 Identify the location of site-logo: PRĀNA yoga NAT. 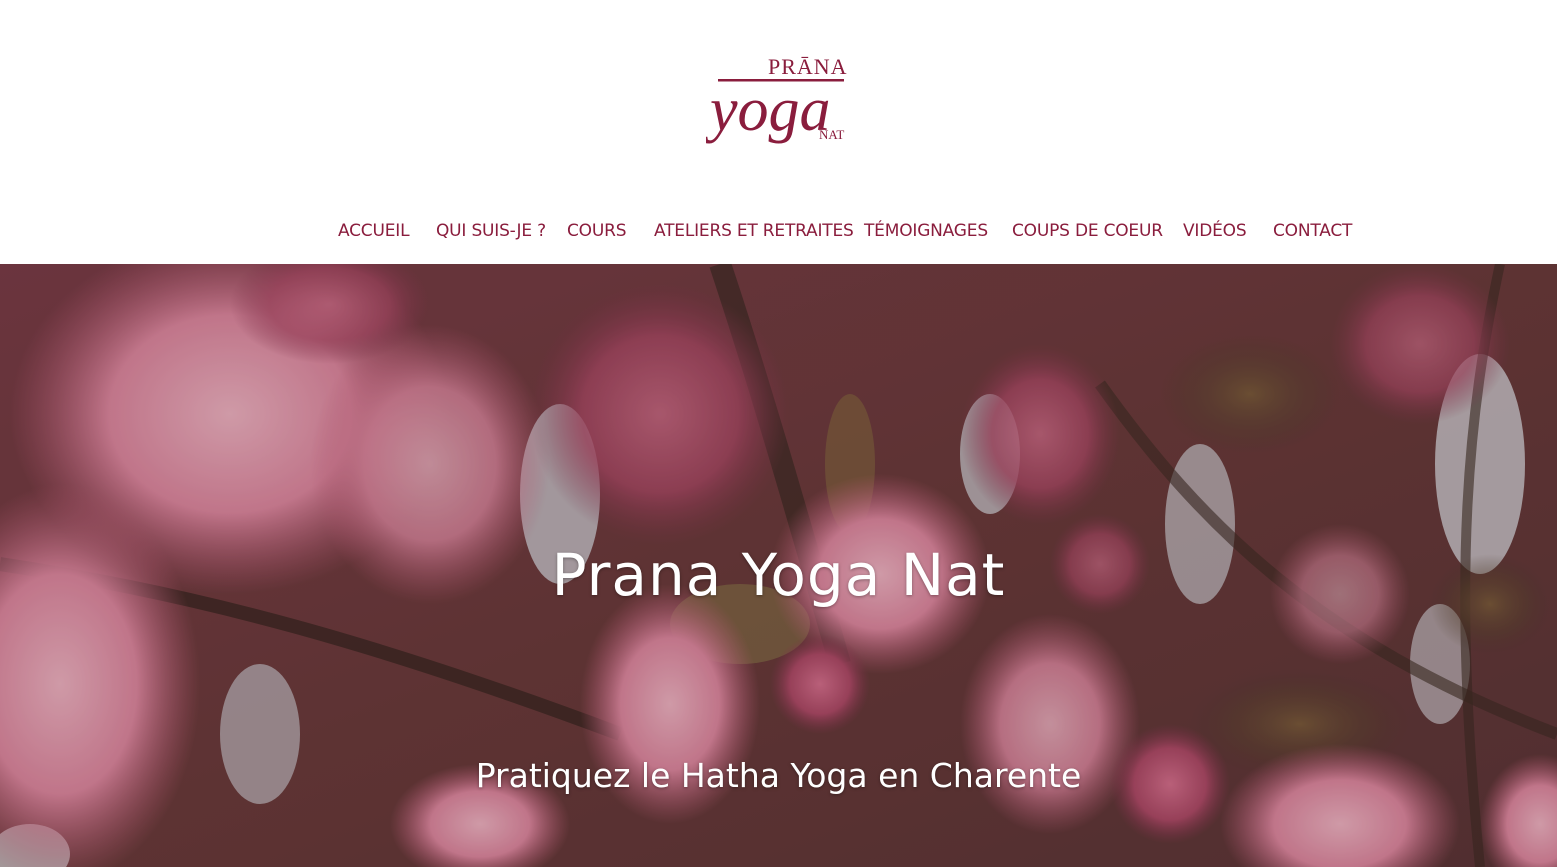
(779, 102).